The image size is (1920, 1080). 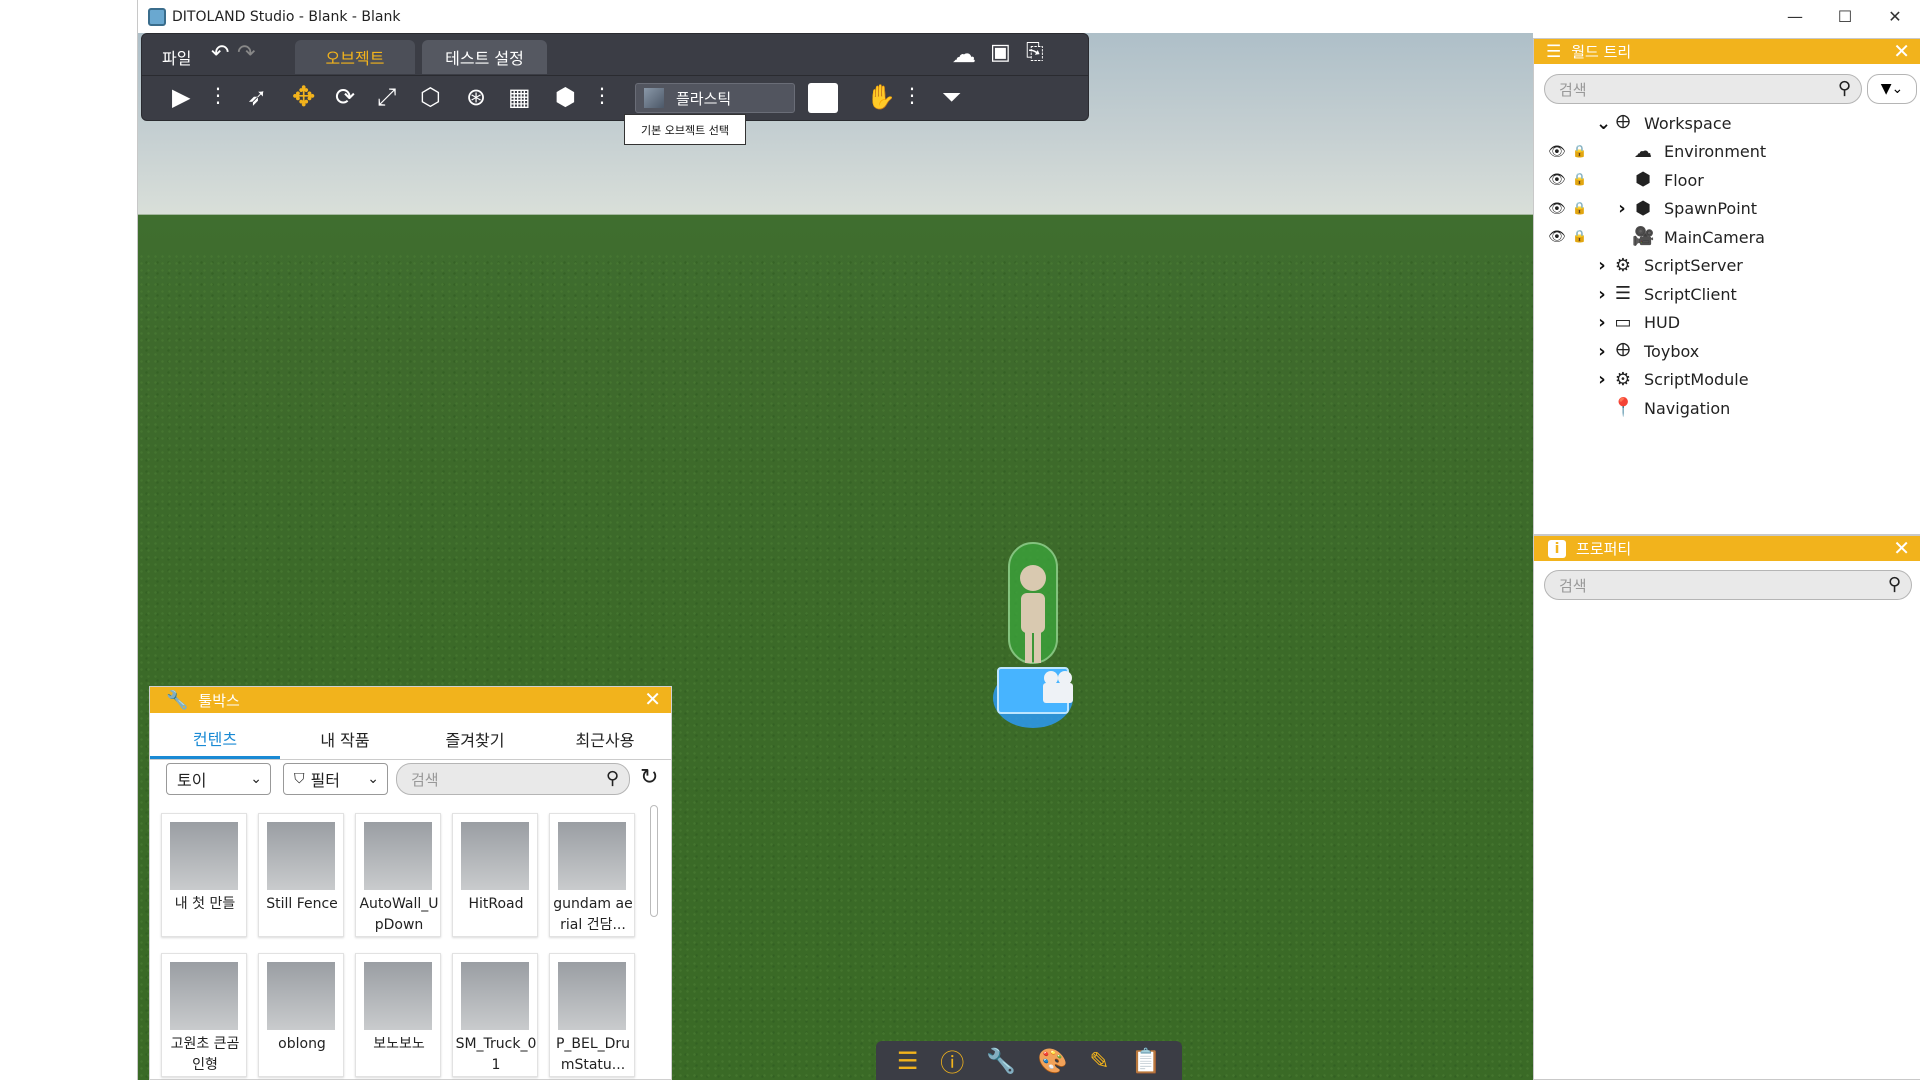 I want to click on physics-icon: ⊛, so click(x=476, y=97).